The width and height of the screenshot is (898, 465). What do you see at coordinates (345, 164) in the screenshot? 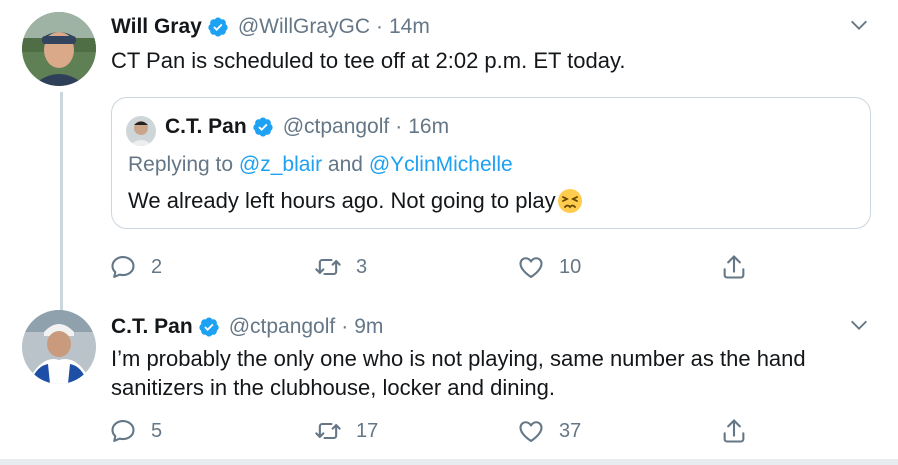
I see `replying-and: and` at bounding box center [345, 164].